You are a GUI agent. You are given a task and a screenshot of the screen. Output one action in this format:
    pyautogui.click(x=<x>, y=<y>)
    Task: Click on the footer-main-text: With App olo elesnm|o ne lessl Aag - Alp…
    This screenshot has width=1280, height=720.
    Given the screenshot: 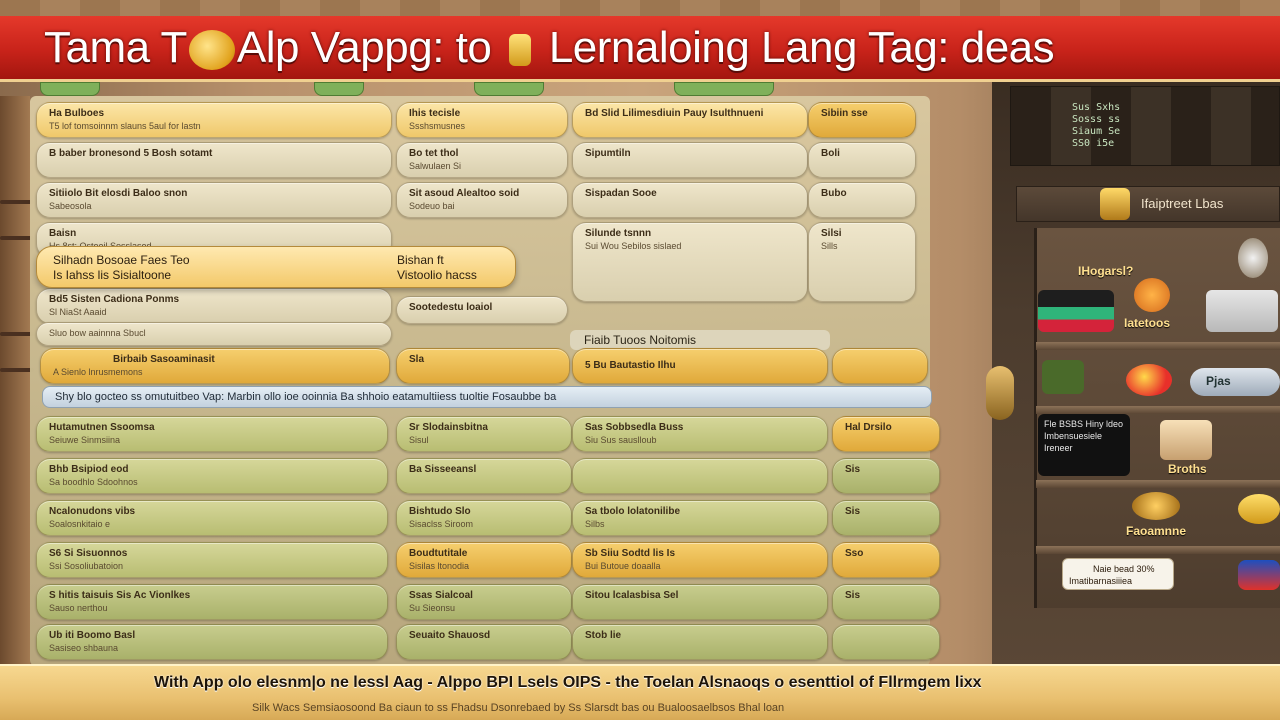 What is the action you would take?
    pyautogui.click(x=568, y=682)
    